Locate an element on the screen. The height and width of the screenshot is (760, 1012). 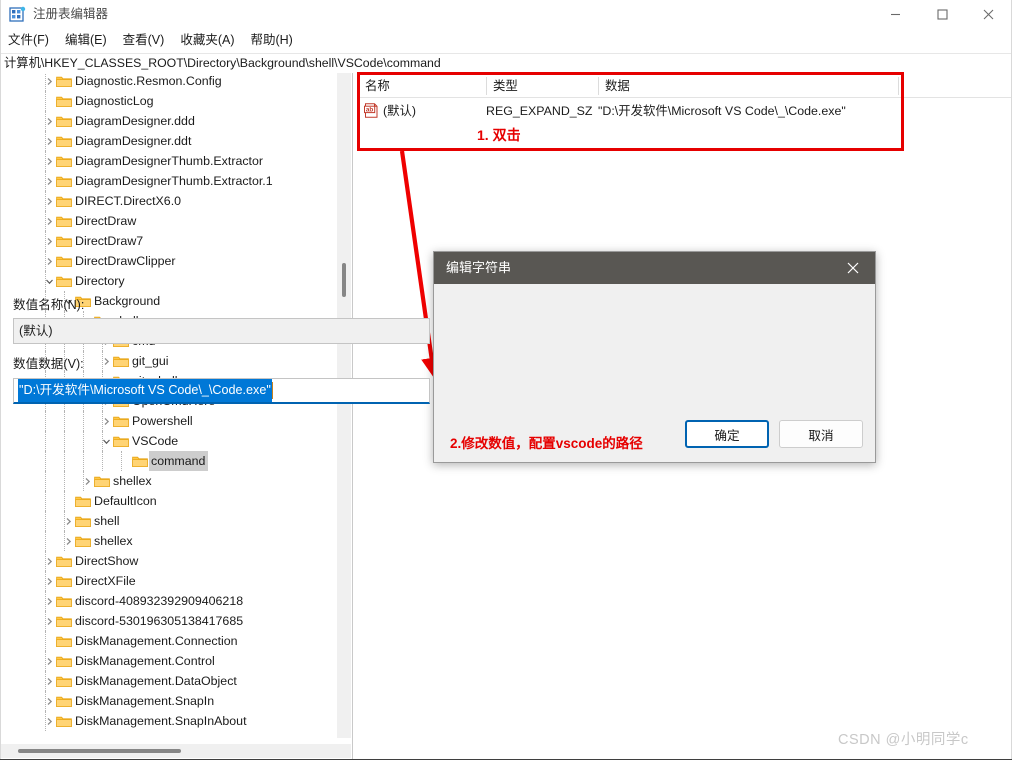
tree-item-diagramdesignerthumb-extractor-1: DiagramDesignerThumb.Extractor.1 is located at coordinates (168, 181).